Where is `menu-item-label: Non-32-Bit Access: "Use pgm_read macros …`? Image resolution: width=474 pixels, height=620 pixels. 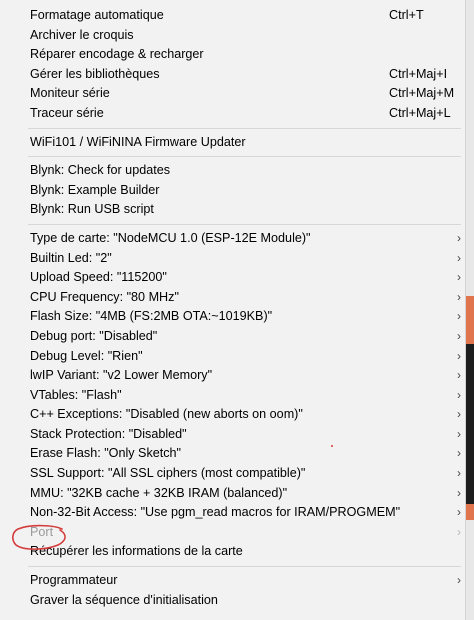
menu-item-label: Non-32-Bit Access: "Use pgm_read macros … is located at coordinates (215, 512).